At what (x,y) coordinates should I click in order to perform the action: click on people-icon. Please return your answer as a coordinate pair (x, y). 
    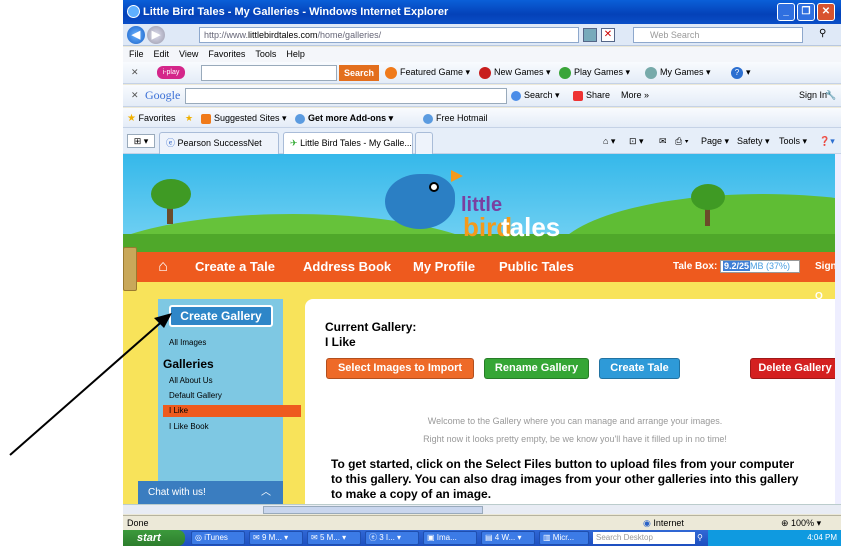
    Looking at the image, I should click on (651, 72).